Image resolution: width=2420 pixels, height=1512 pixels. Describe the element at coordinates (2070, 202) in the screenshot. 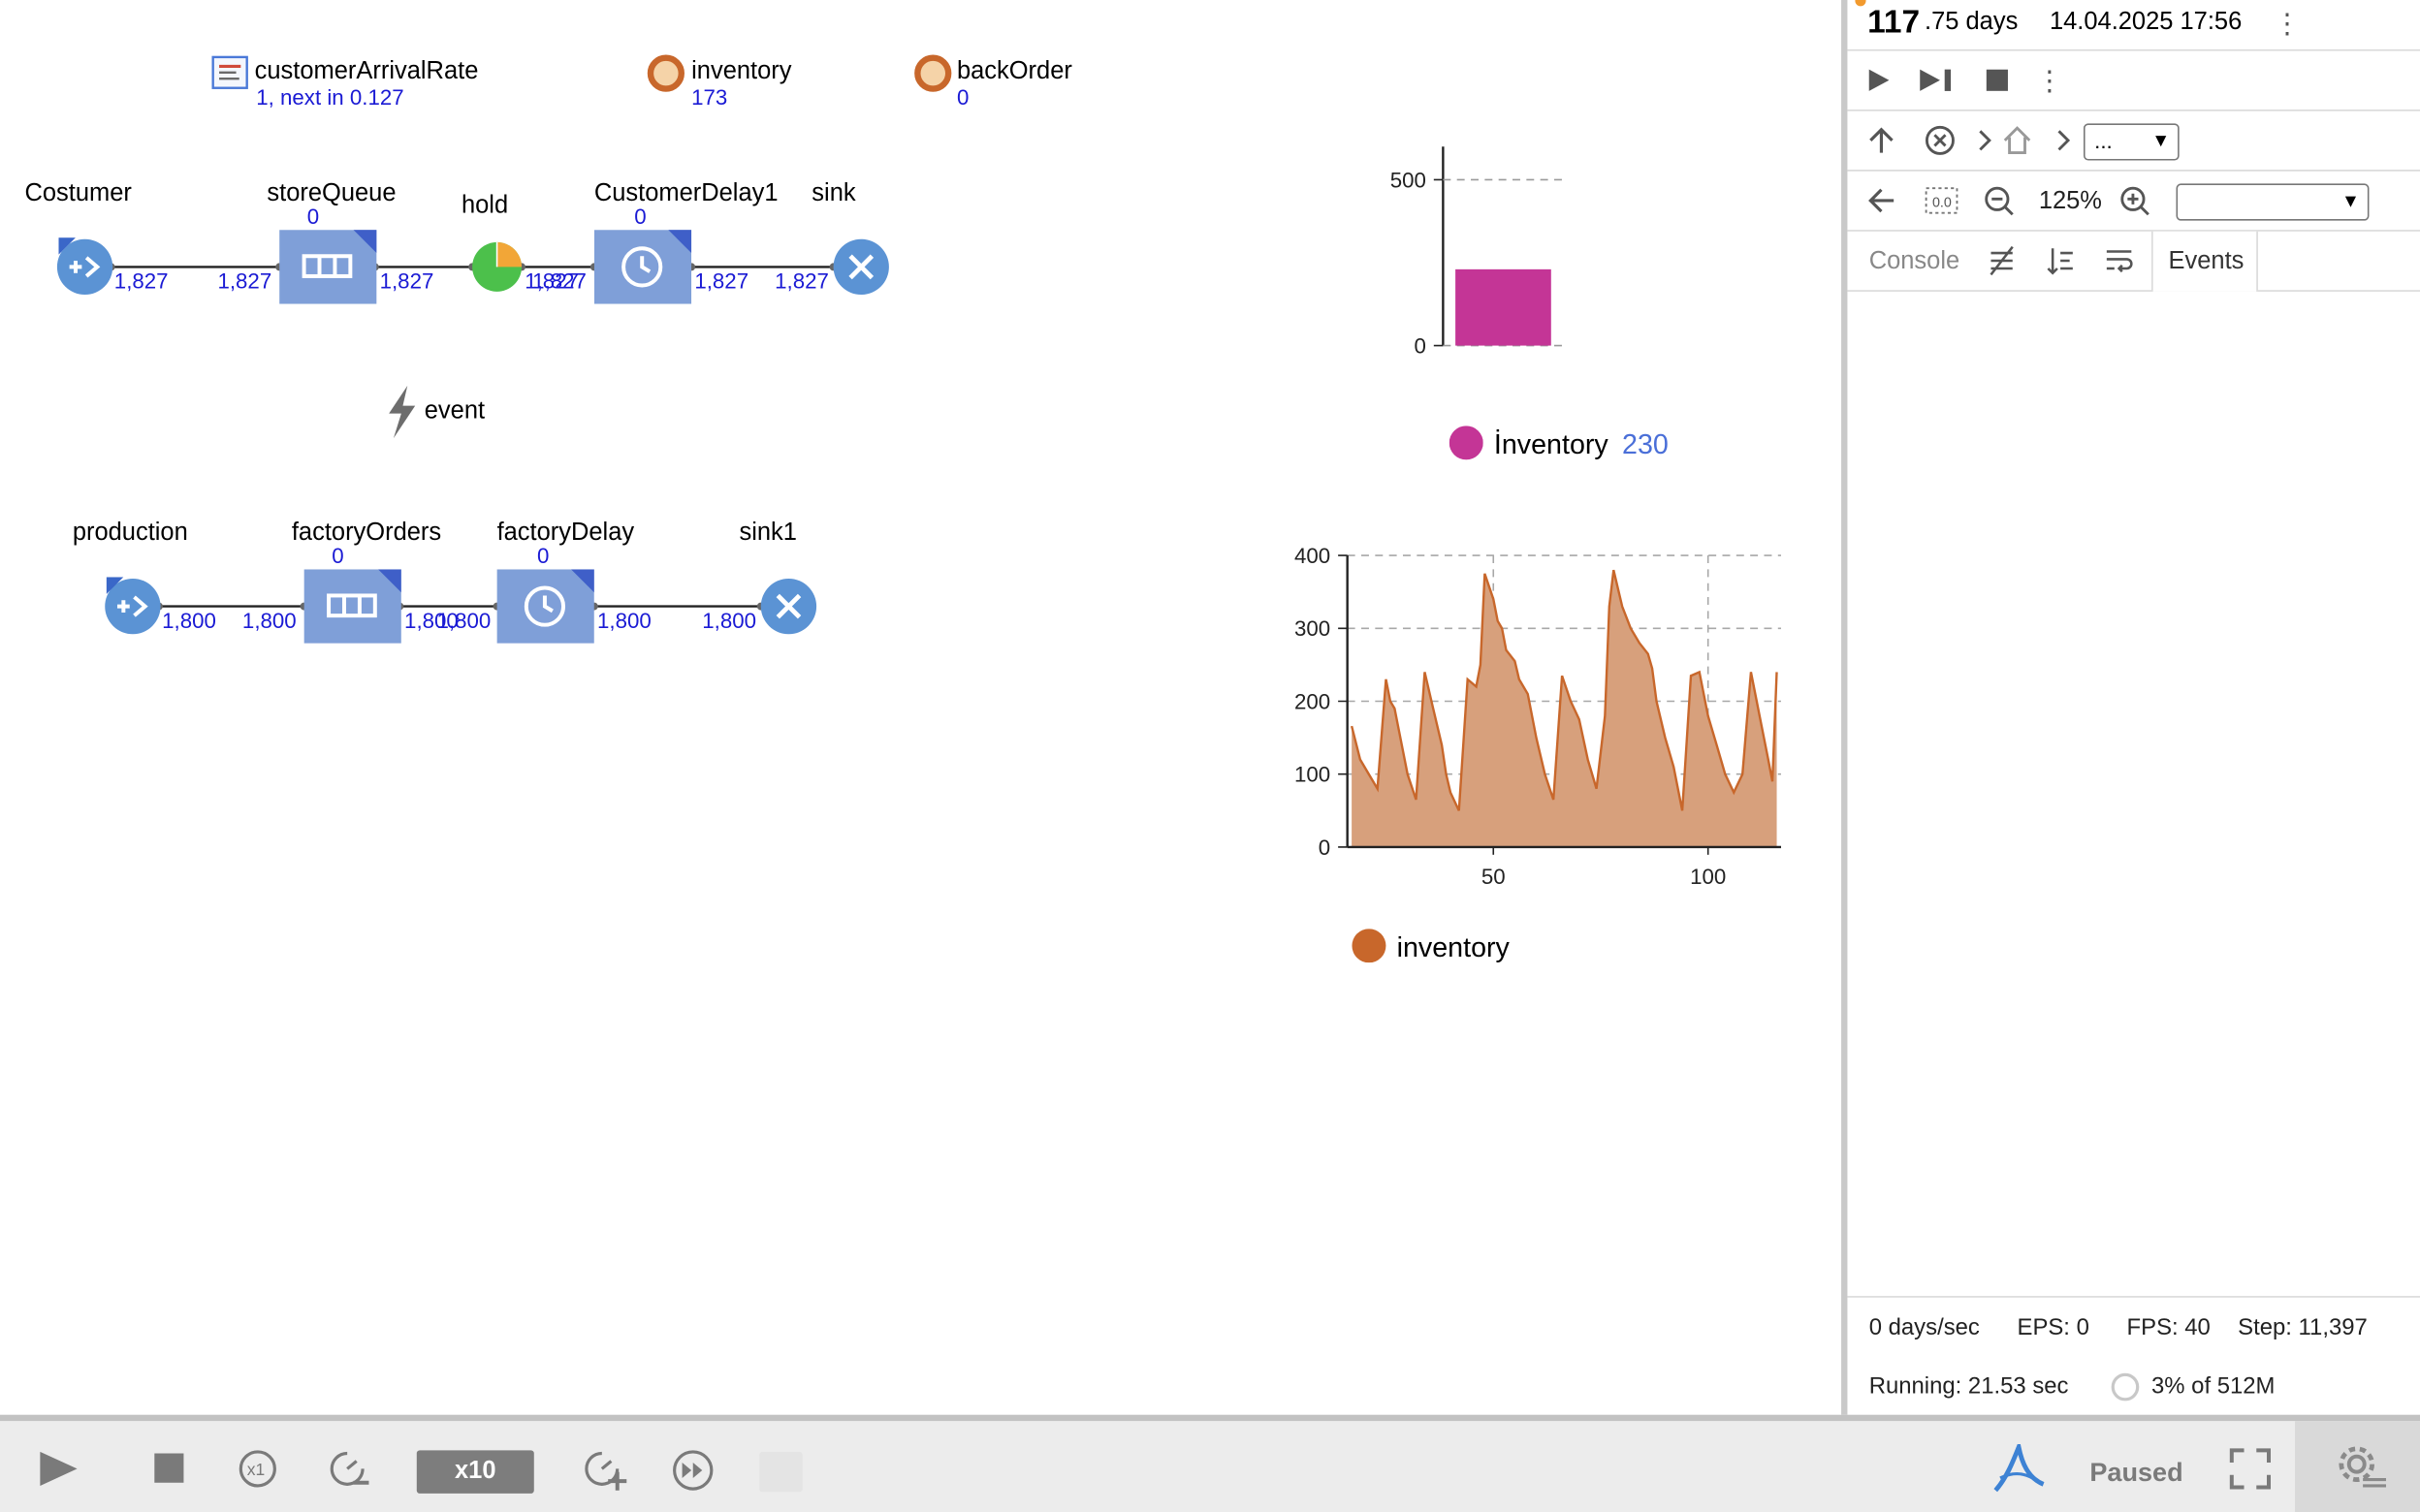

I see `zoom-level: 125%` at that location.